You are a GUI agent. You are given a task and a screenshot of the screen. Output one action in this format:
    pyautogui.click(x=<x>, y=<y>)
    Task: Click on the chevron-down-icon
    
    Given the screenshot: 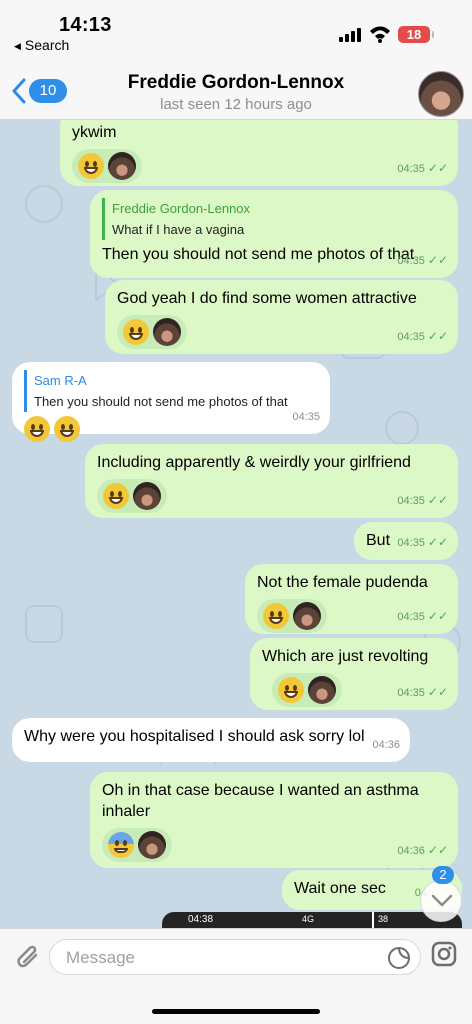 What is the action you would take?
    pyautogui.click(x=442, y=900)
    